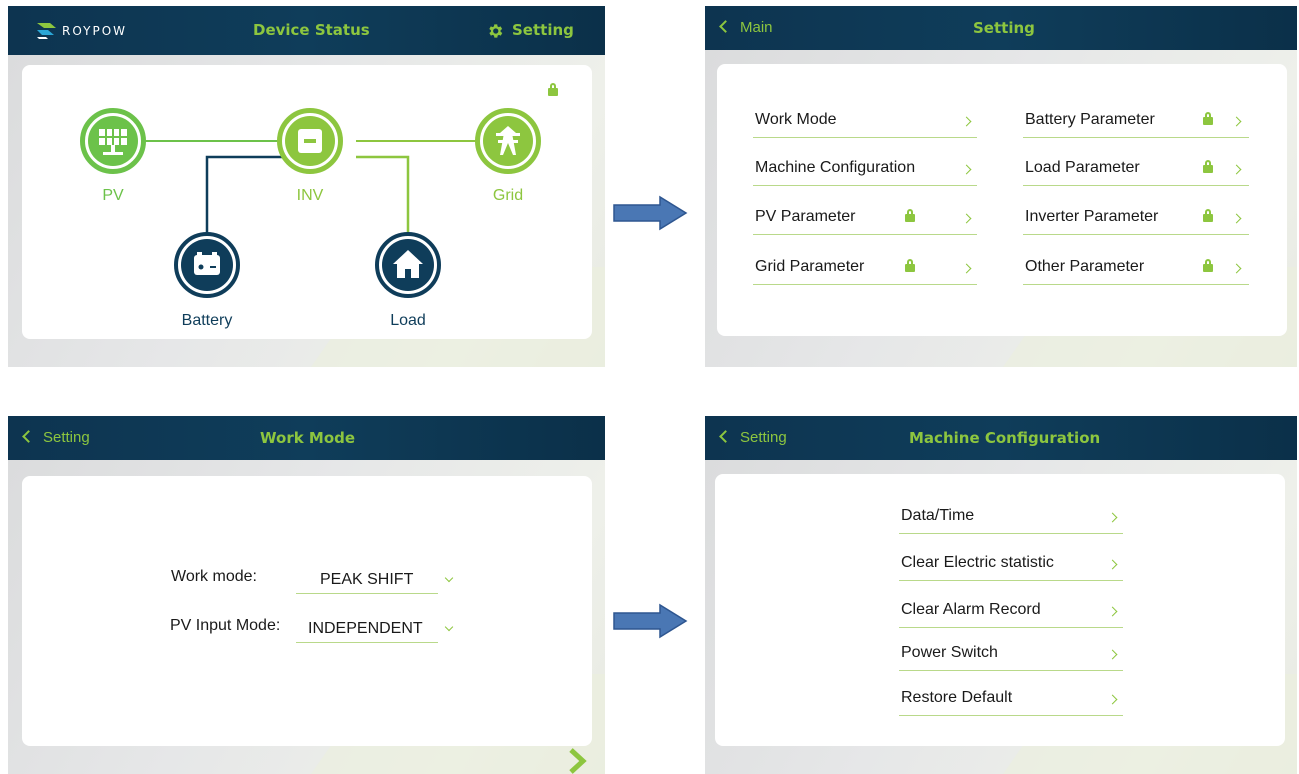  I want to click on menu-item-label: Clear Alarm Record, so click(971, 609).